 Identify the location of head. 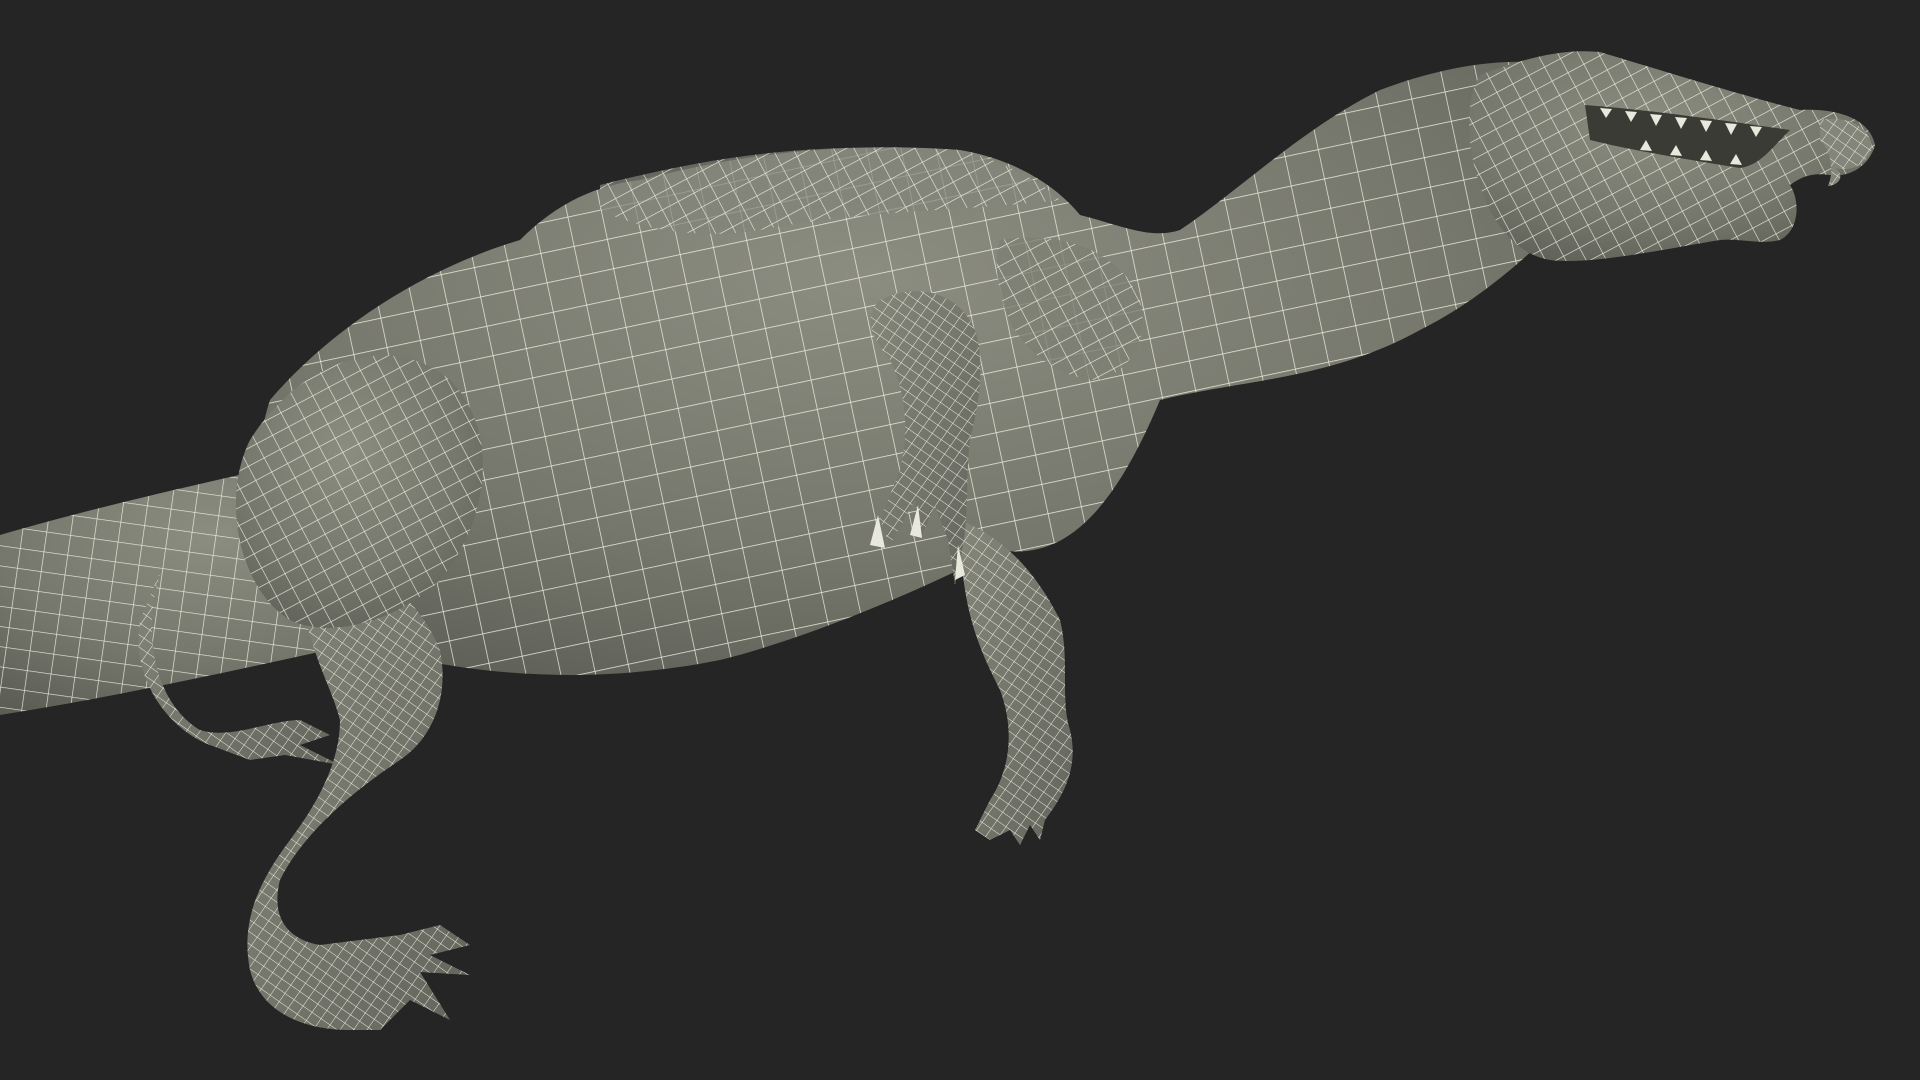
(1672, 156).